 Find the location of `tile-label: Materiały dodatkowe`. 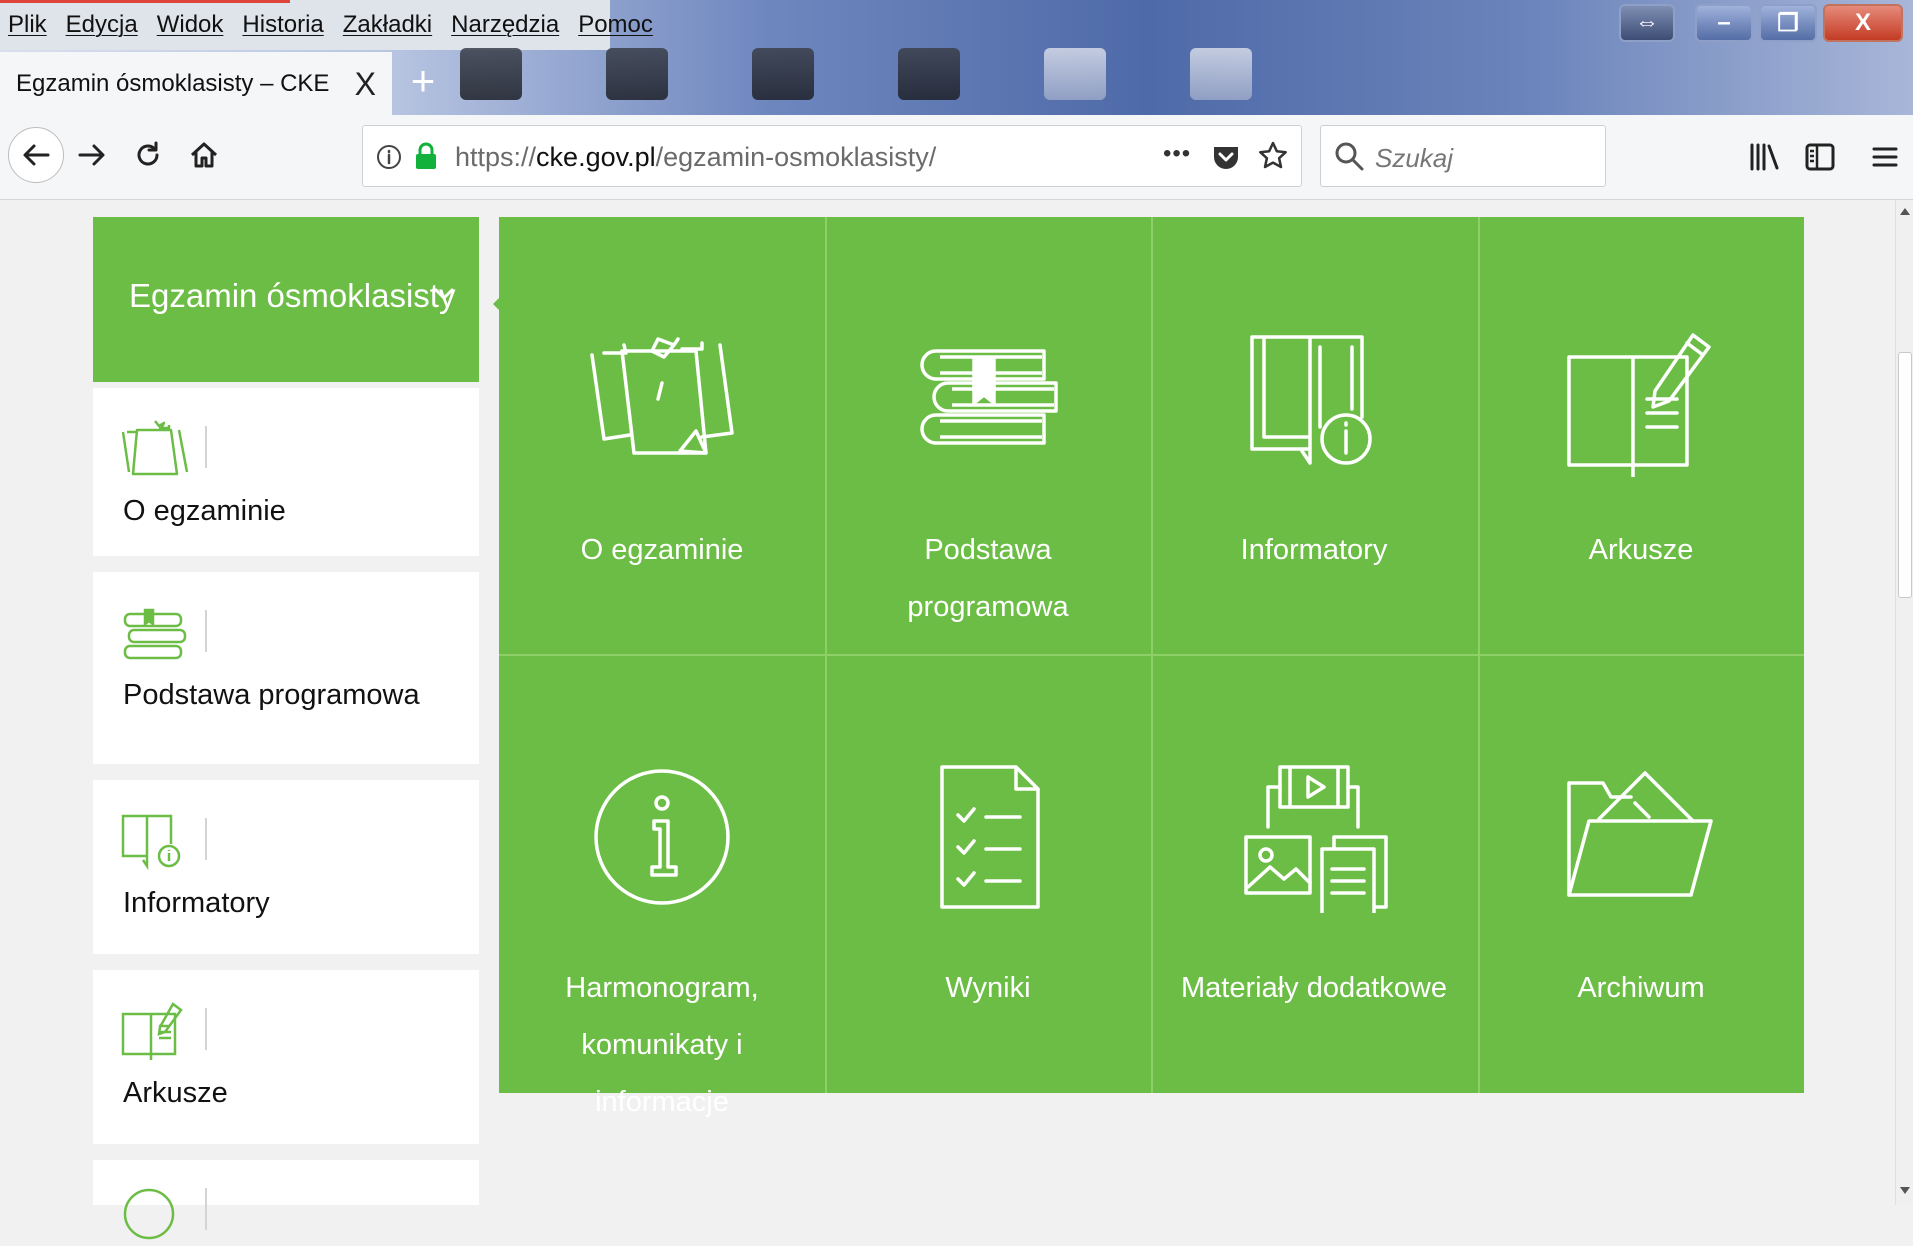

tile-label: Materiały dodatkowe is located at coordinates (1314, 988).